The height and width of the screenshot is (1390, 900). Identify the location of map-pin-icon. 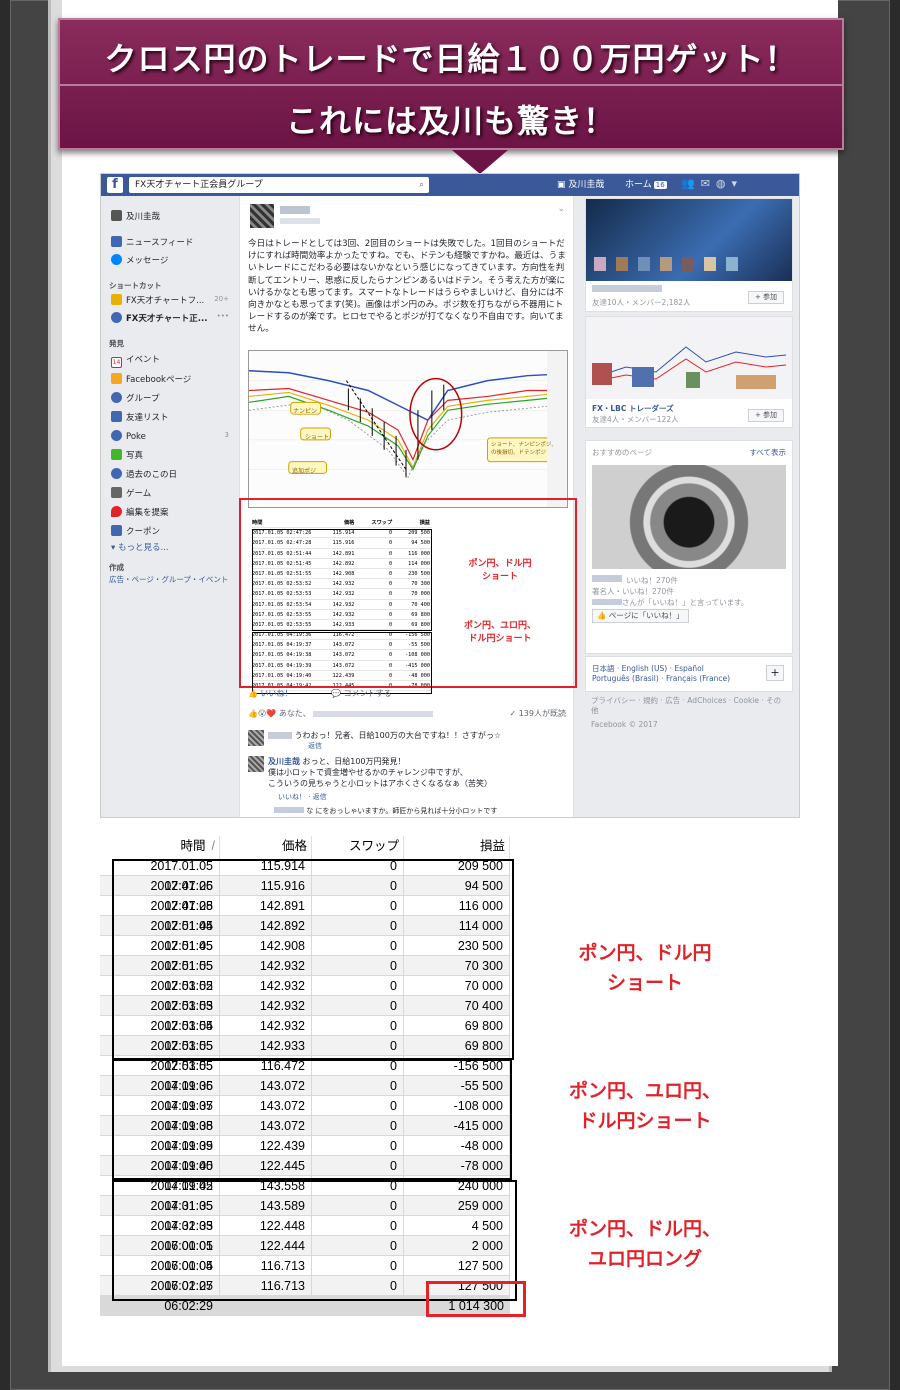
(116, 511).